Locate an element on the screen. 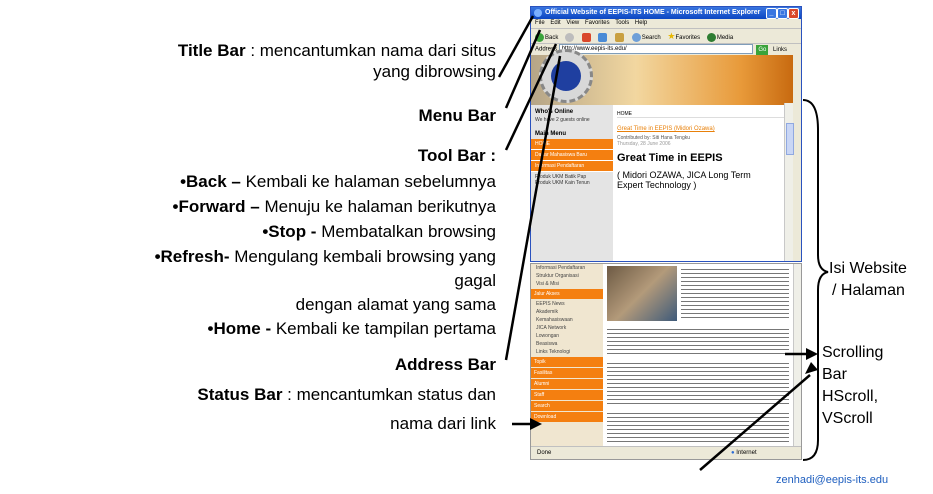 This screenshot has height=494, width=933. hscroll-arrowhead is located at coordinates (811, 368).